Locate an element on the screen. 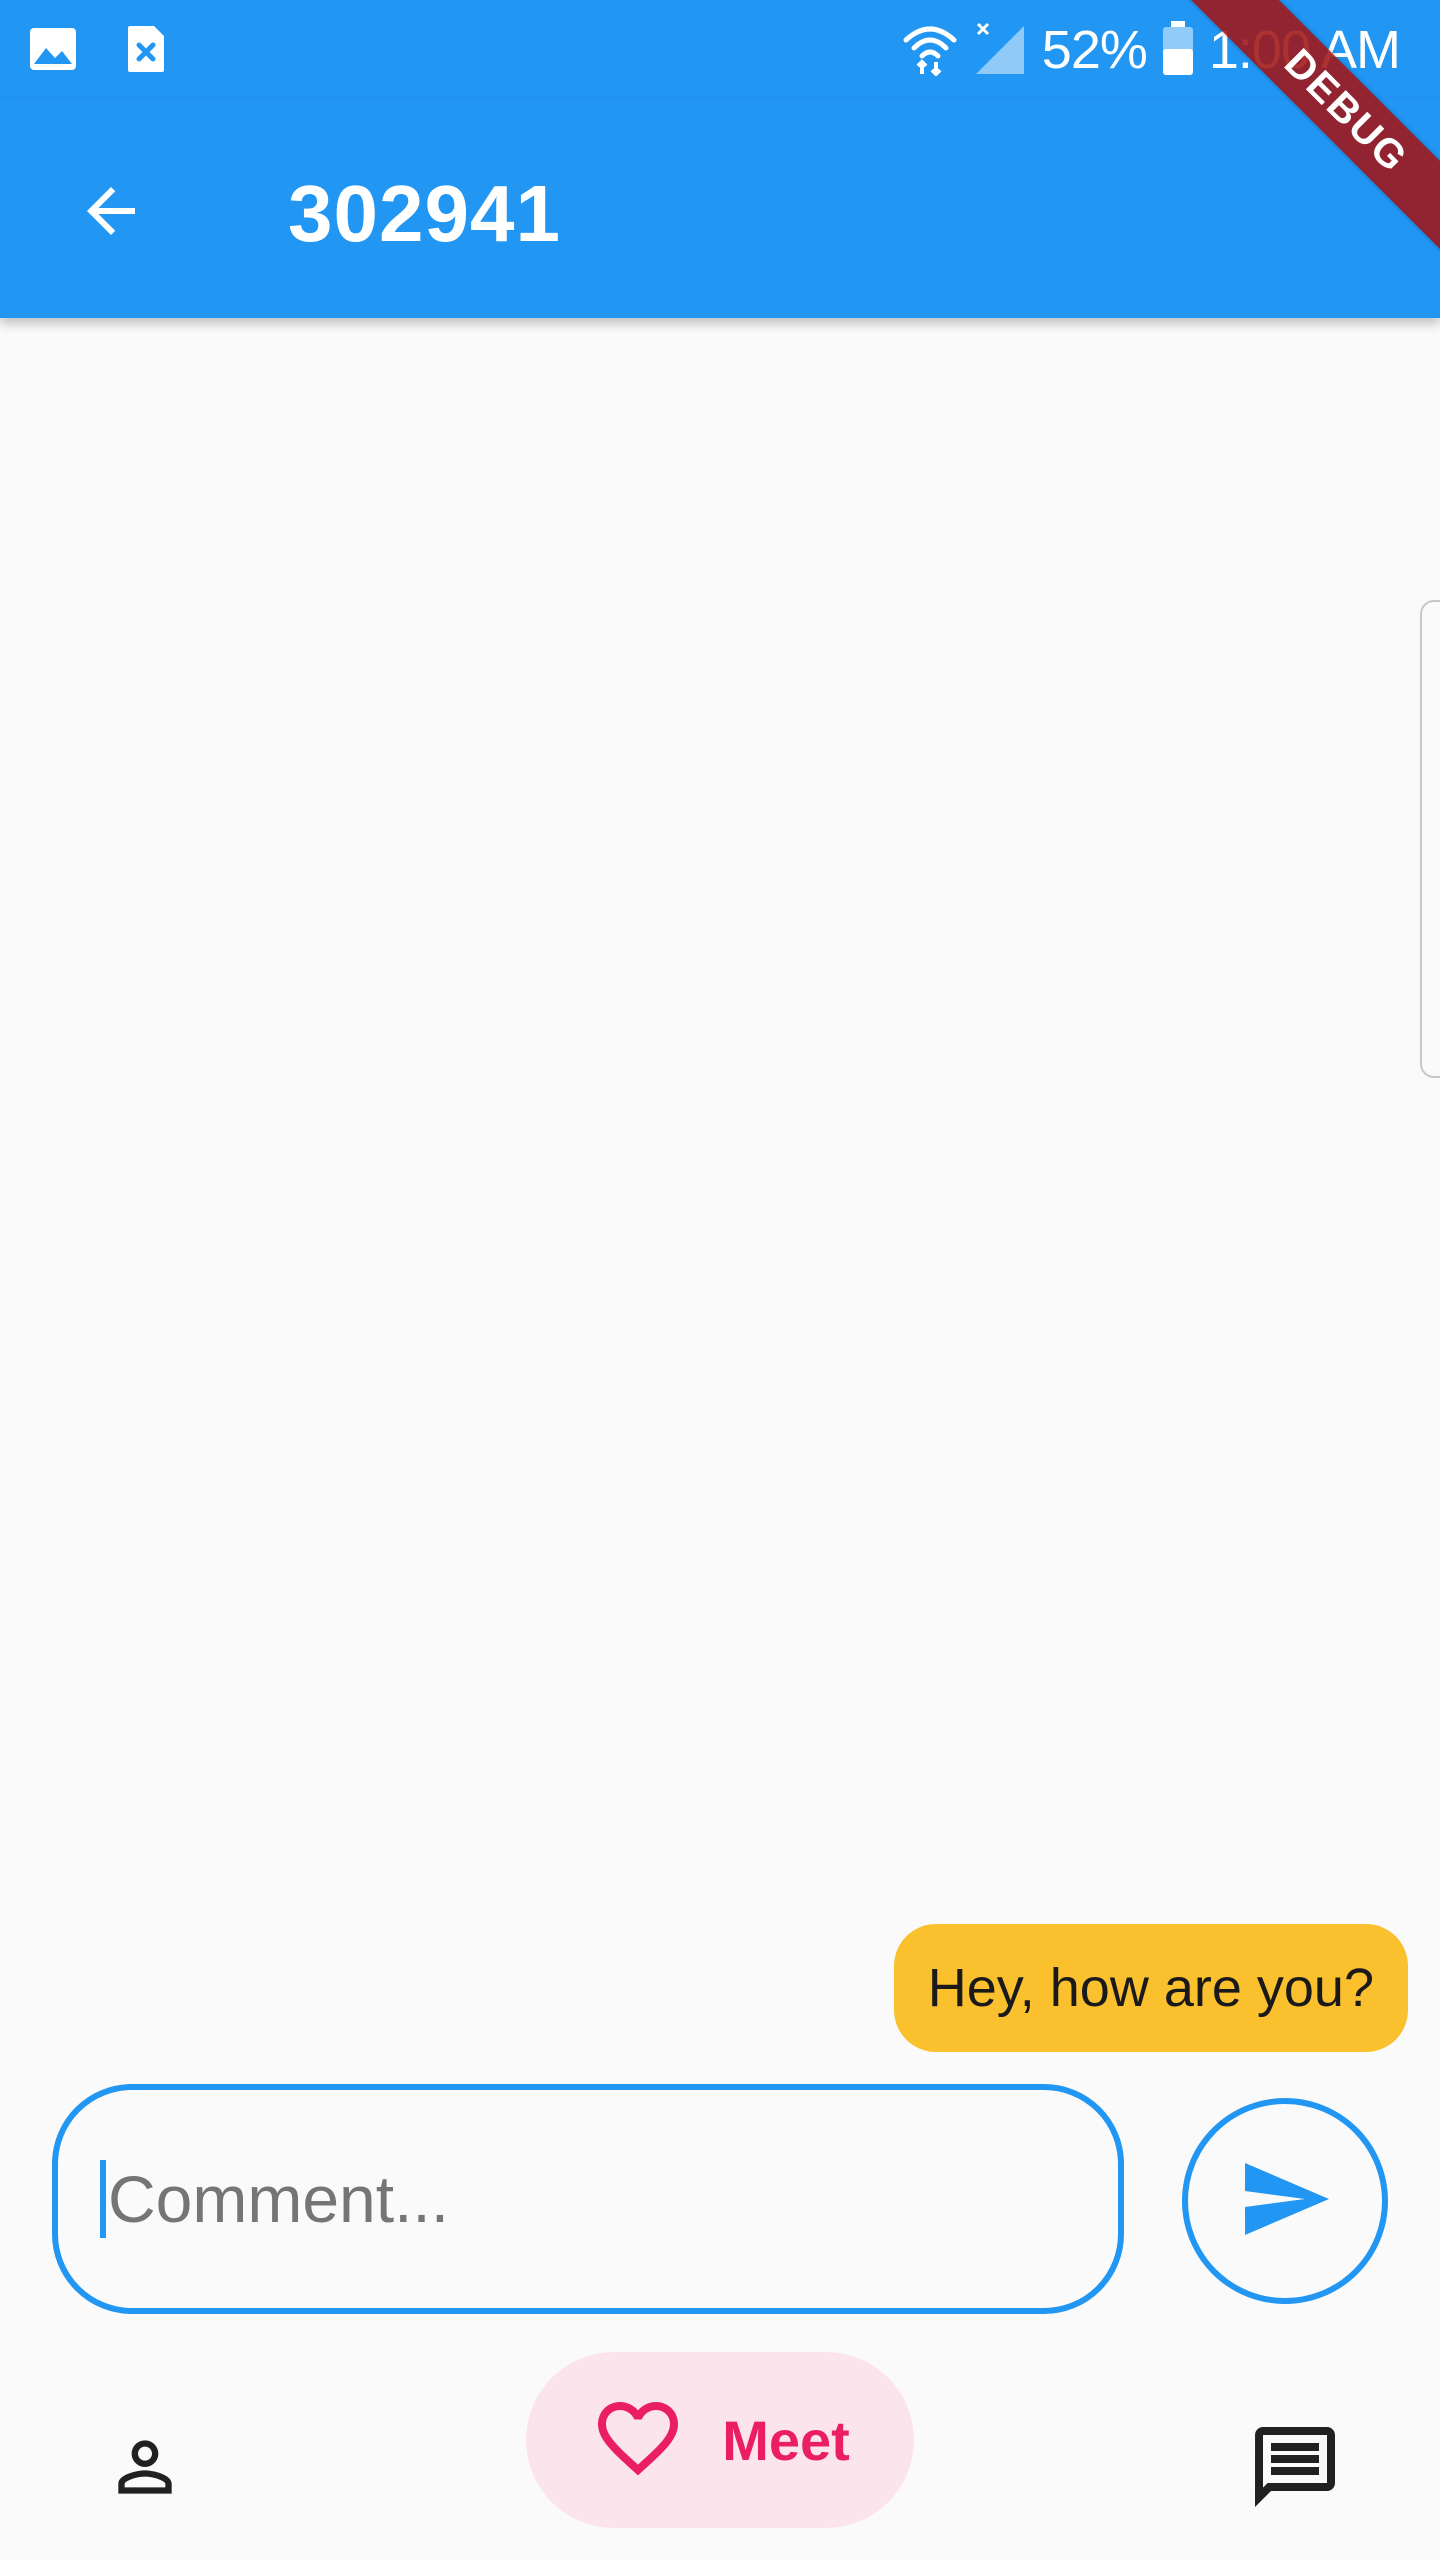 This screenshot has width=1440, height=2560. page-title: 302941 is located at coordinates (424, 213).